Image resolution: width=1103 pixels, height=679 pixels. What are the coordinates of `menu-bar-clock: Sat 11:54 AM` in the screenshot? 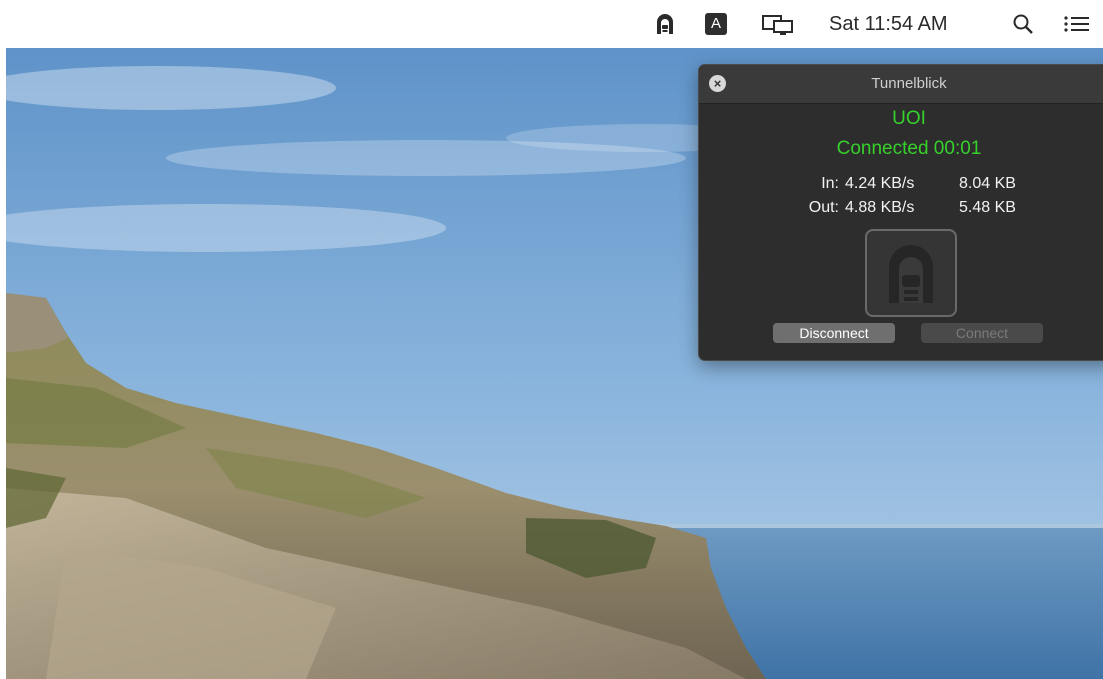 It's located at (888, 24).